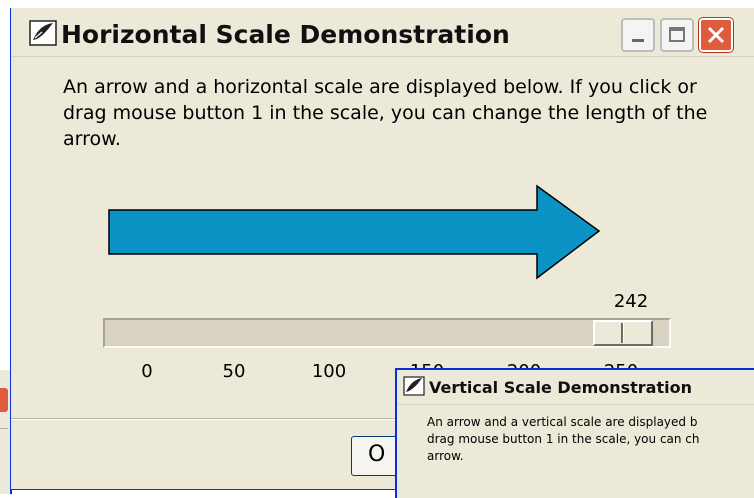 The width and height of the screenshot is (754, 498). What do you see at coordinates (285, 34) in the screenshot?
I see `window-title: Horizontal Scale Demonstration` at bounding box center [285, 34].